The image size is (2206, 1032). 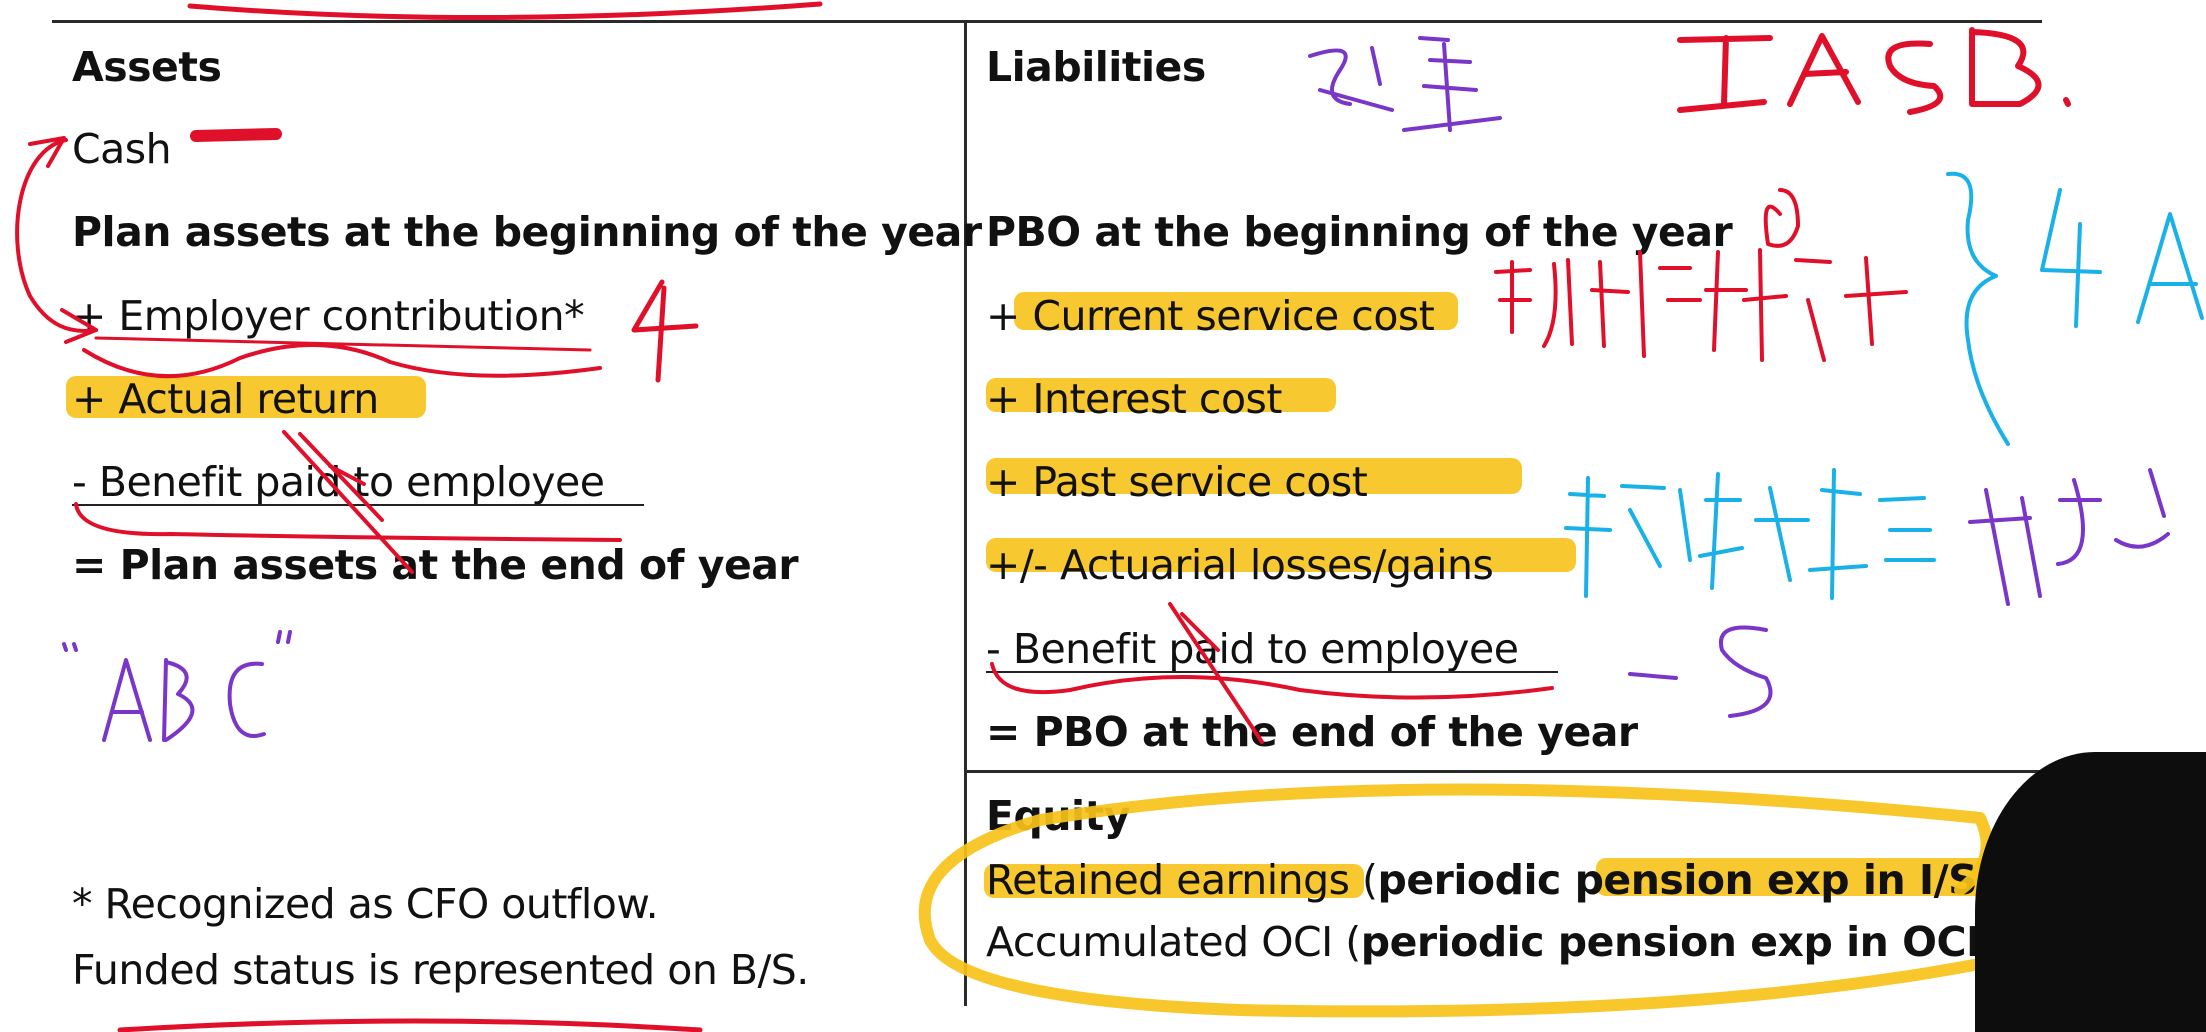 I want to click on note-funded-status: Funded status is represented on B/S., so click(x=440, y=970).